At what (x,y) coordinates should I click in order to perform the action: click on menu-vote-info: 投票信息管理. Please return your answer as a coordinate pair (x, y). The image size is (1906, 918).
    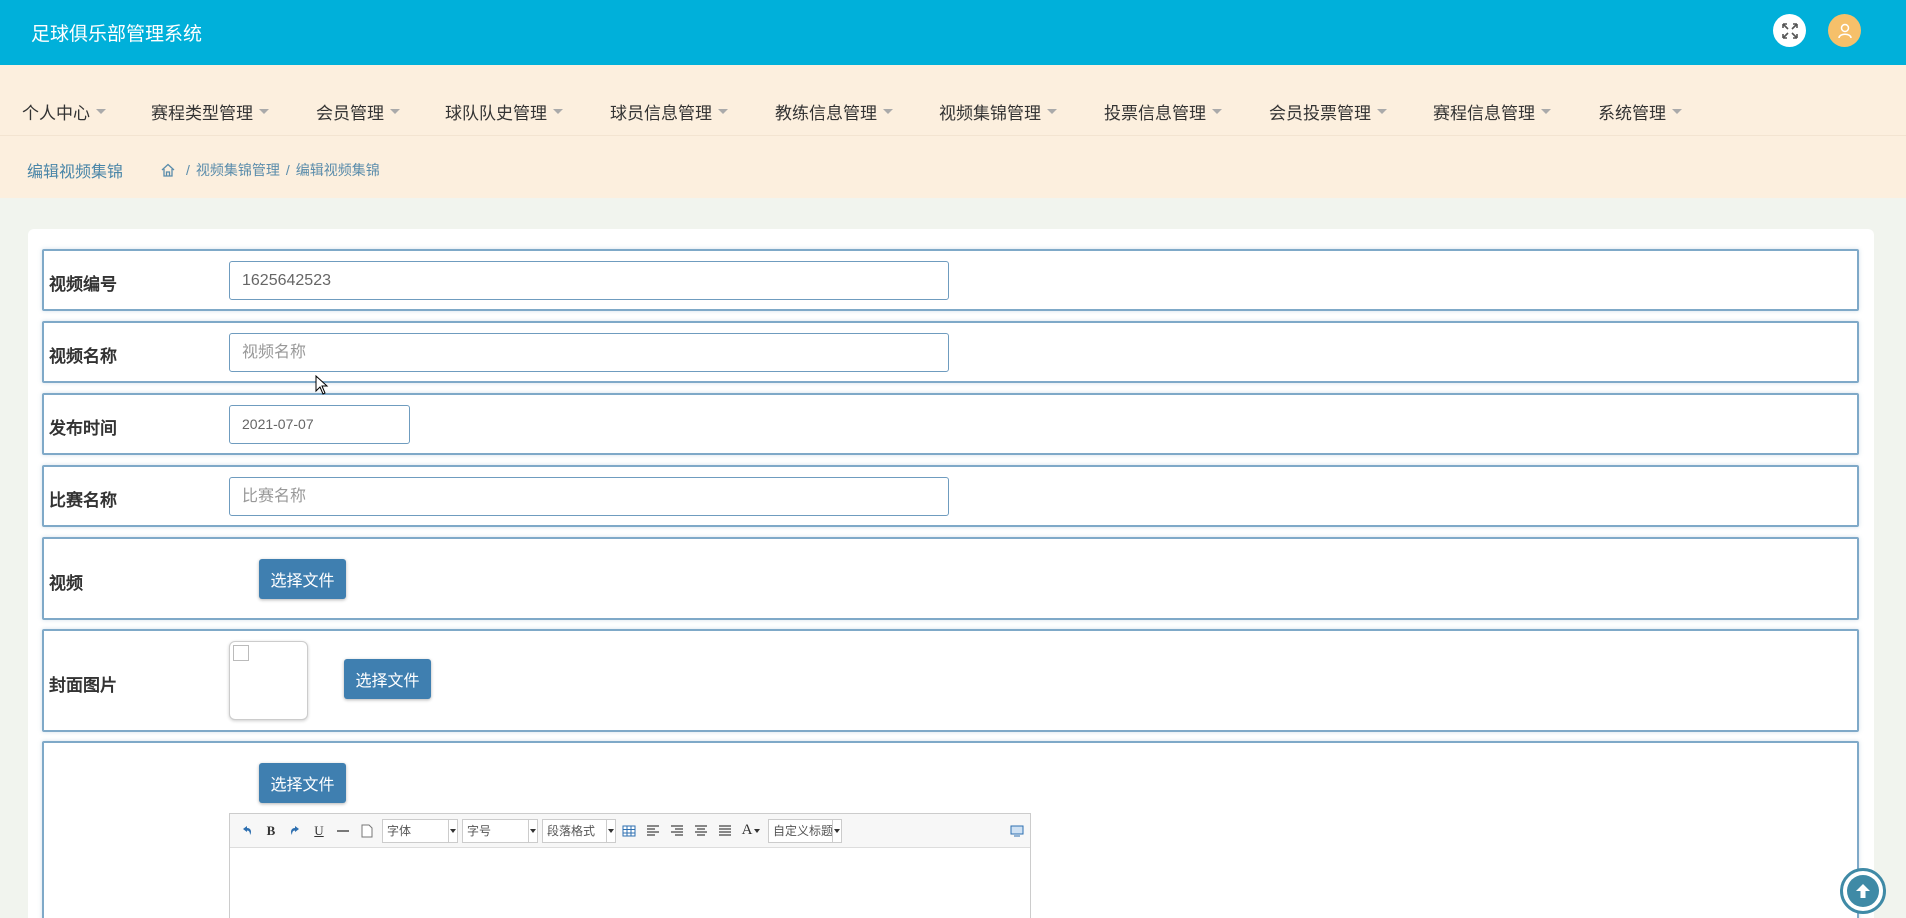
    Looking at the image, I should click on (1163, 111).